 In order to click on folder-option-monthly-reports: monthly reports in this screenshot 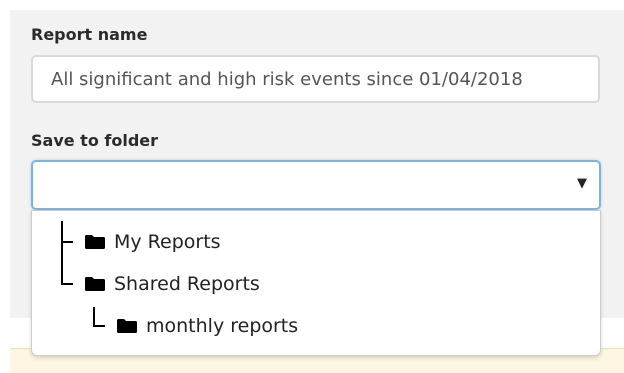, I will do `click(207, 326)`.